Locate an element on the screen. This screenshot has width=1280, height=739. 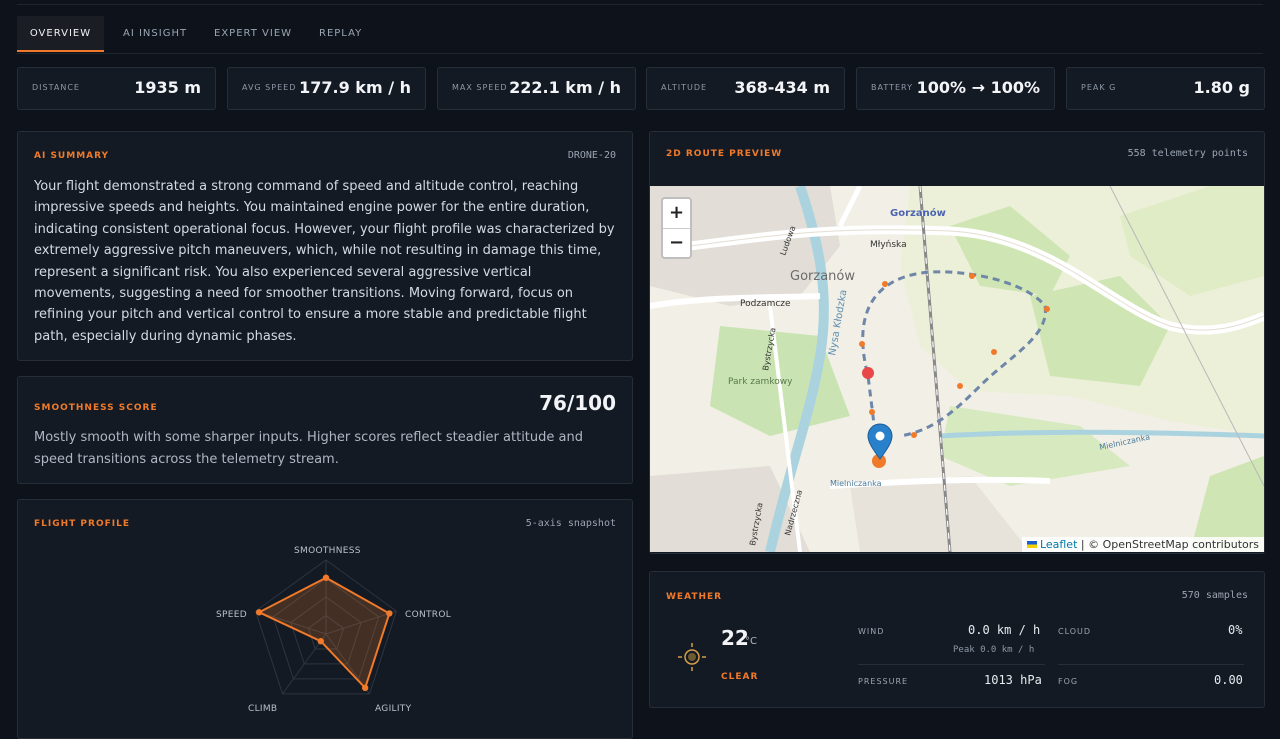
weather-title: WEATHER is located at coordinates (694, 597).